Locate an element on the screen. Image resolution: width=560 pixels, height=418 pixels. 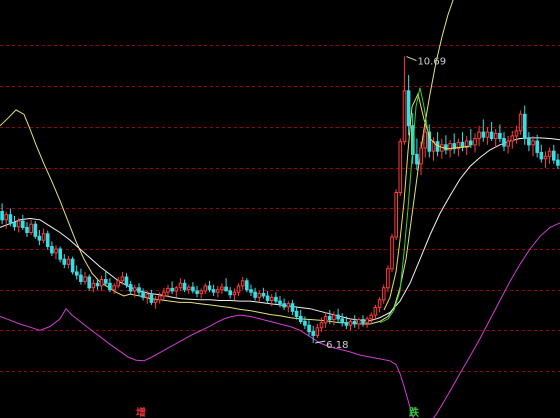
low-price-label: 6.18 is located at coordinates (337, 345).